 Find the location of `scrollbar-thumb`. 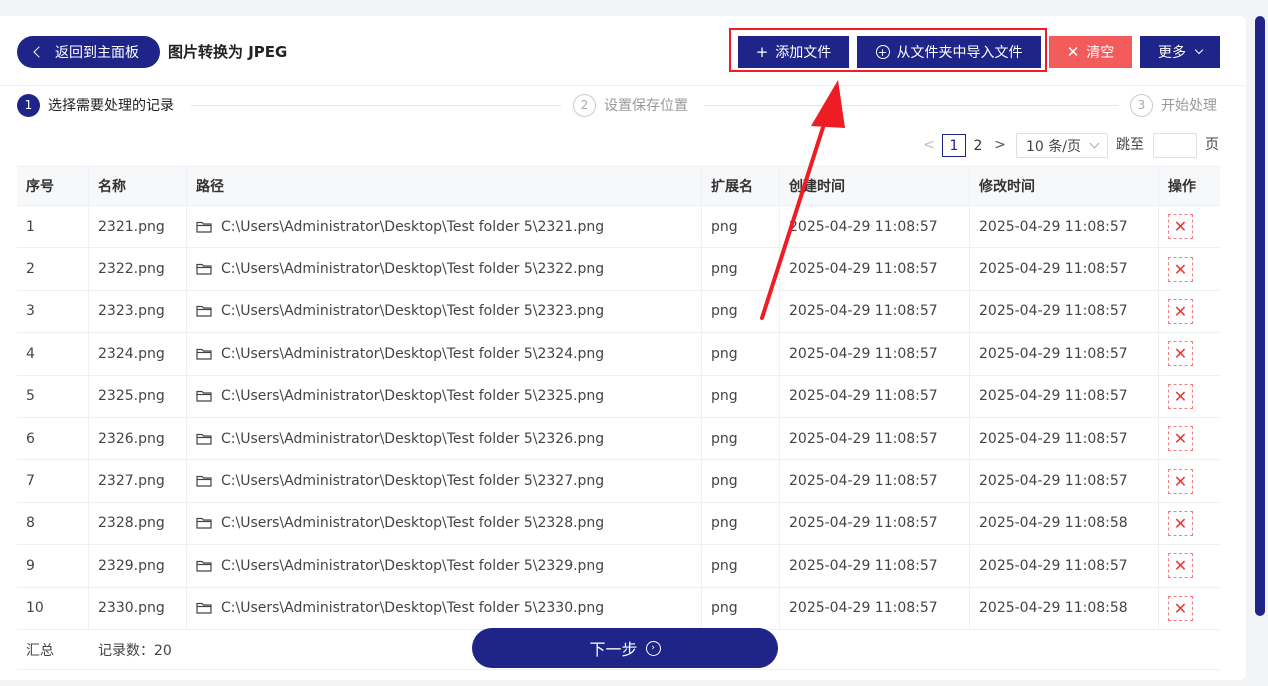

scrollbar-thumb is located at coordinates (1260, 316).